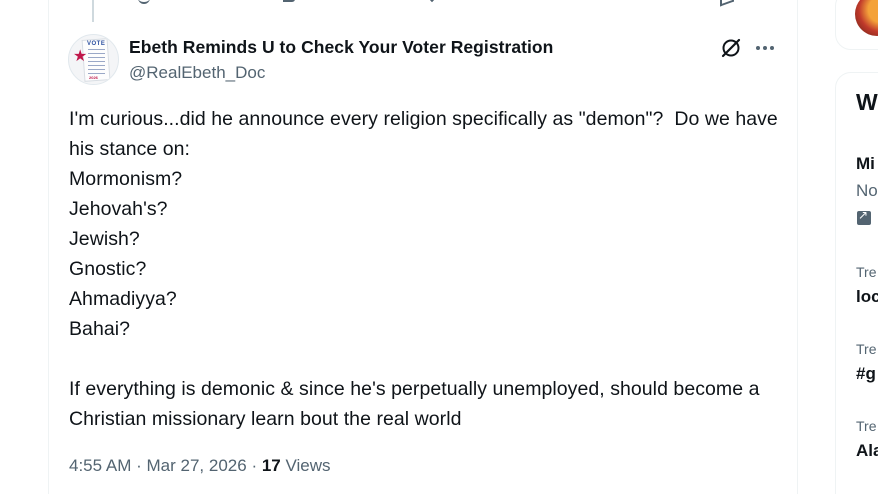  What do you see at coordinates (289, 1) in the screenshot?
I see `retweet-icon` at bounding box center [289, 1].